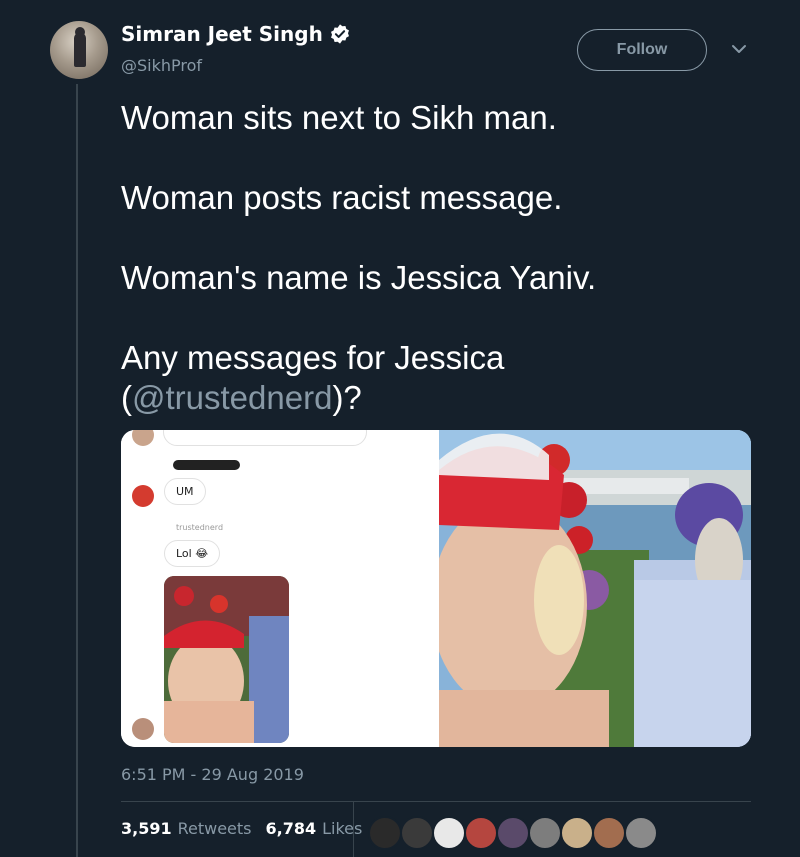 Image resolution: width=800 pixels, height=857 pixels. I want to click on author-handle: @SikhProf, so click(161, 65).